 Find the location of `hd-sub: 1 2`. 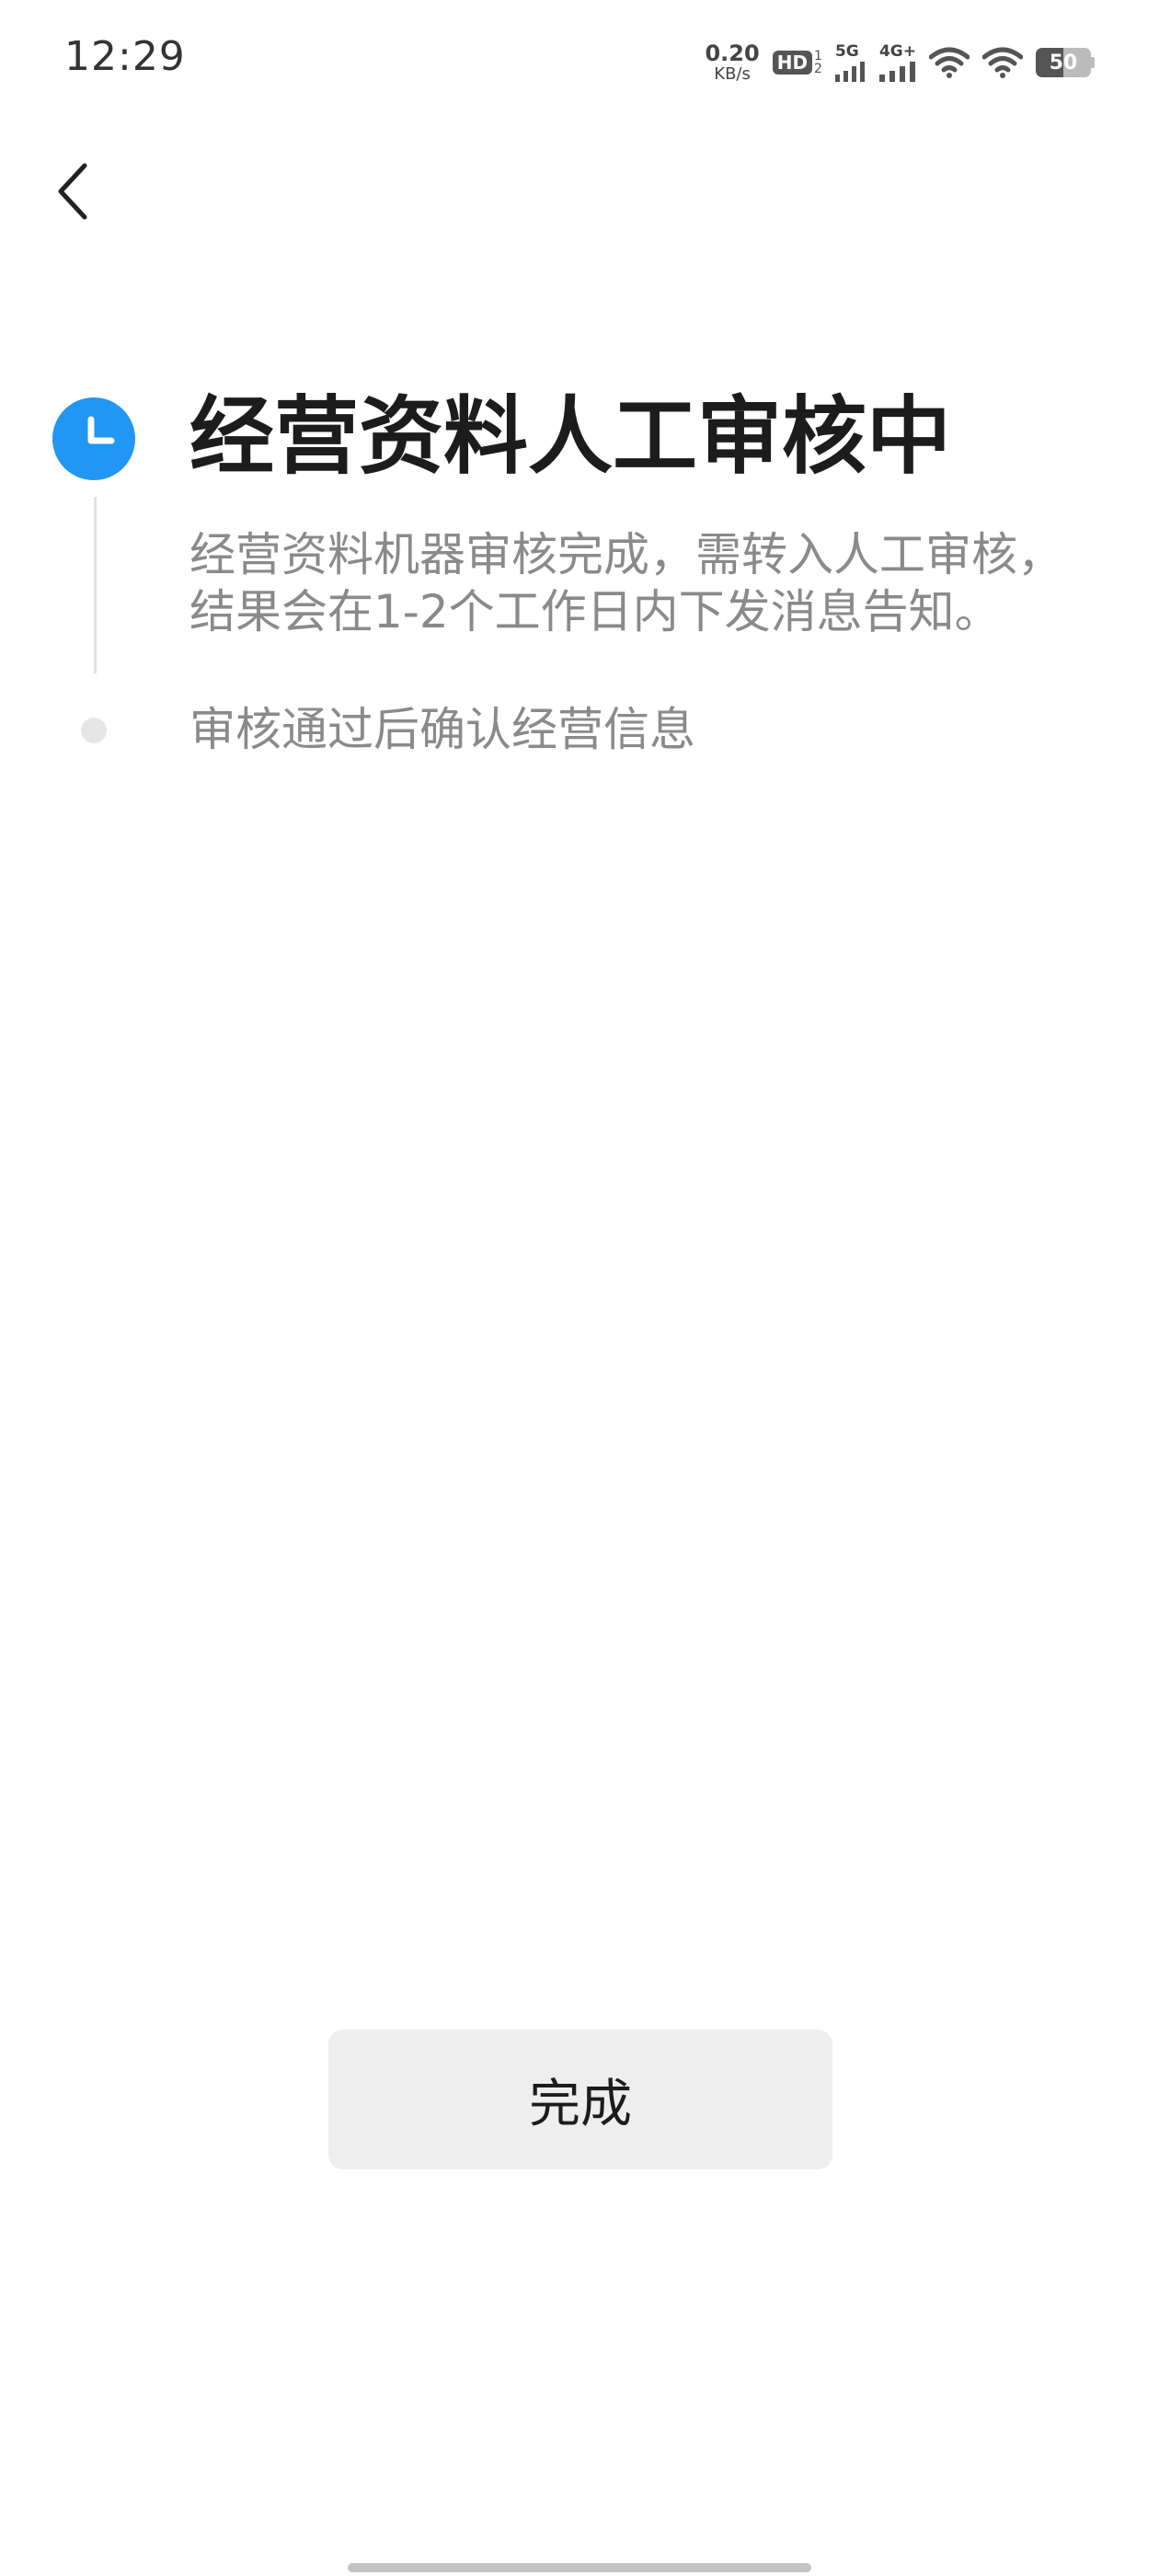

hd-sub: 1 2 is located at coordinates (818, 62).